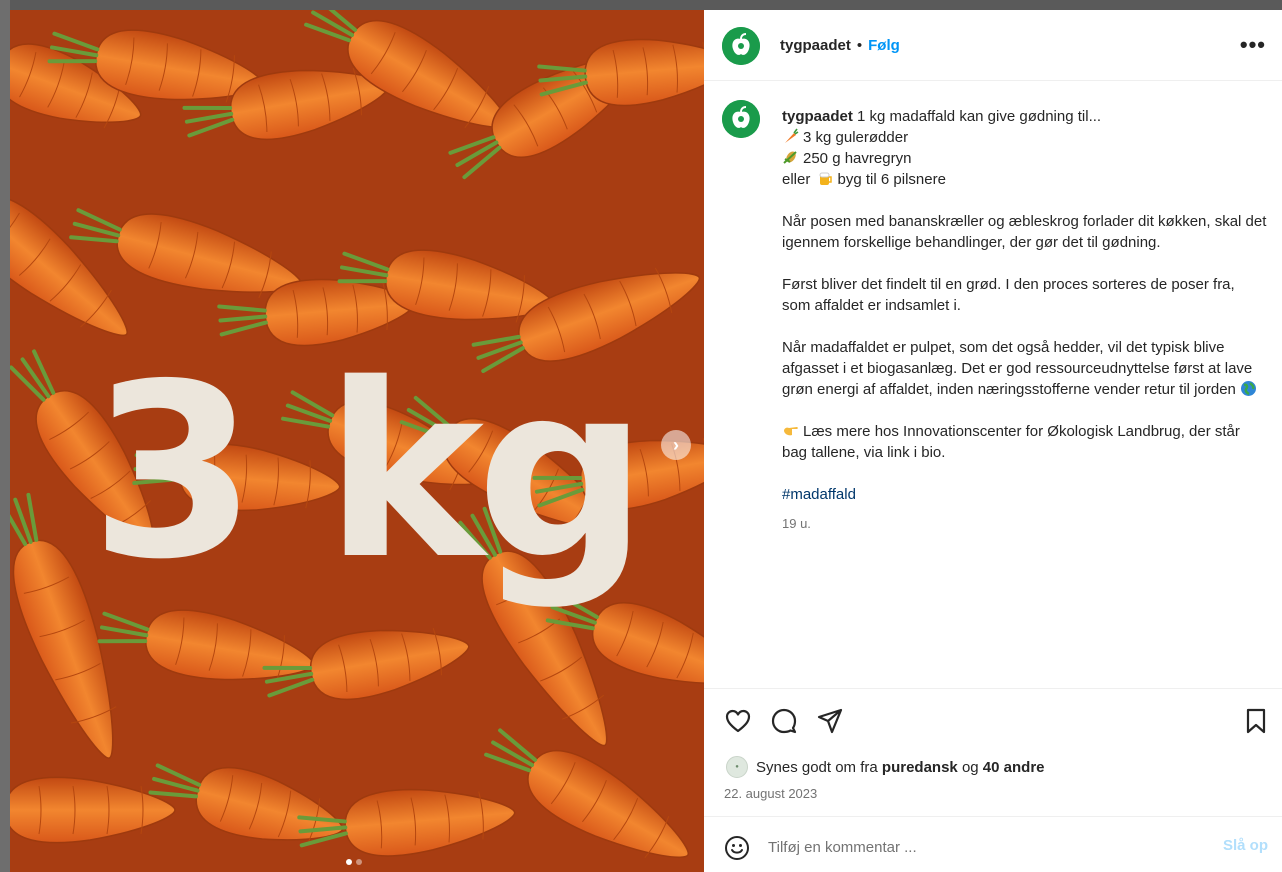 Image resolution: width=1282 pixels, height=872 pixels. What do you see at coordinates (5, 436) in the screenshot?
I see `backdrop-left` at bounding box center [5, 436].